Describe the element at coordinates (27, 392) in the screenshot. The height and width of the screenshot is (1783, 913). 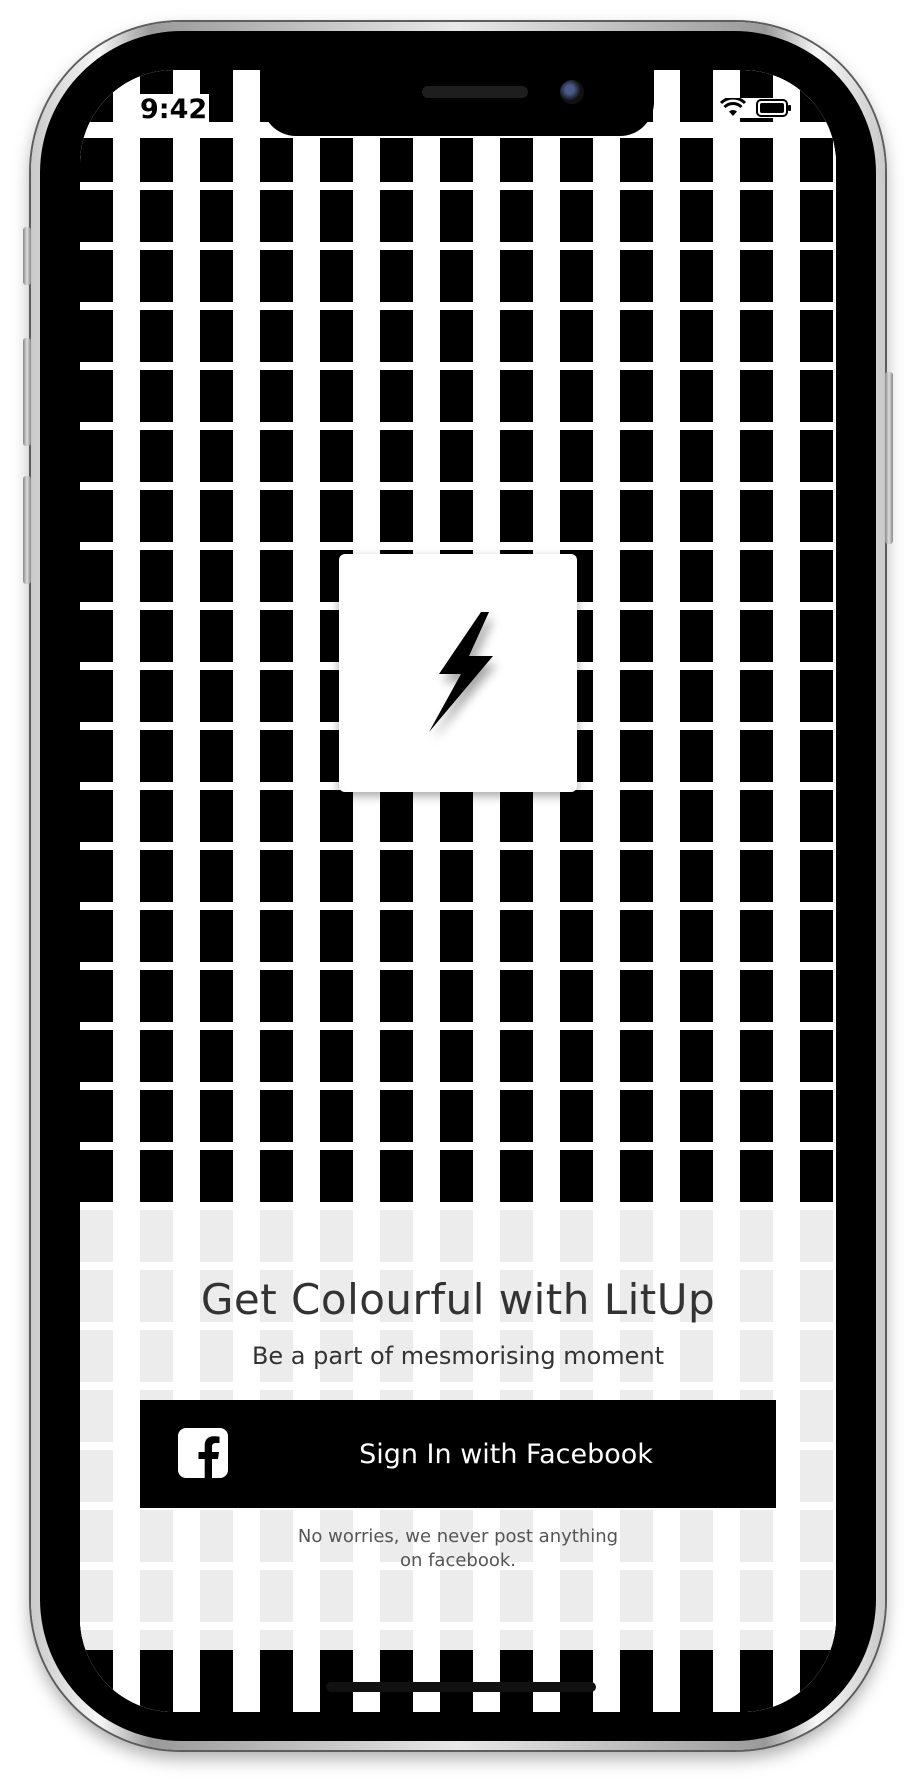
I see `volume-up-button` at that location.